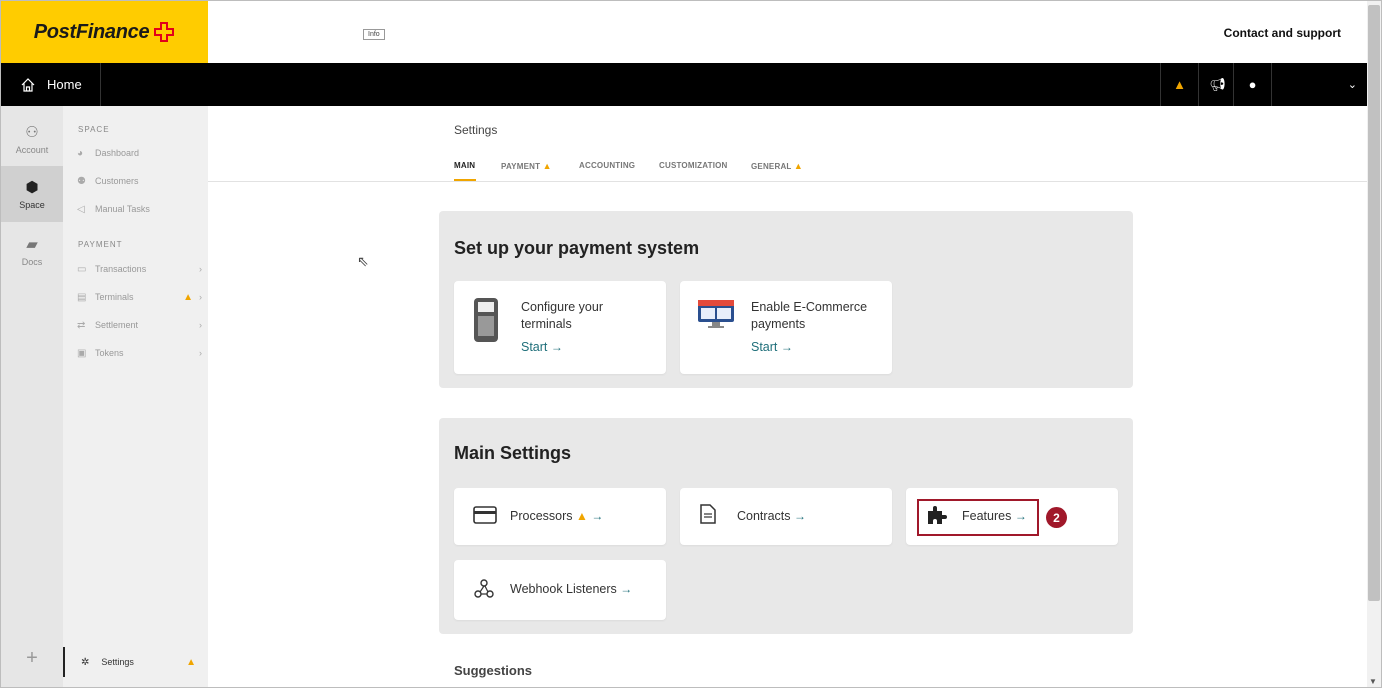 Image resolution: width=1382 pixels, height=688 pixels. What do you see at coordinates (139, 325) in the screenshot?
I see `menu-item-settlement: ⇄ Settlement ›` at bounding box center [139, 325].